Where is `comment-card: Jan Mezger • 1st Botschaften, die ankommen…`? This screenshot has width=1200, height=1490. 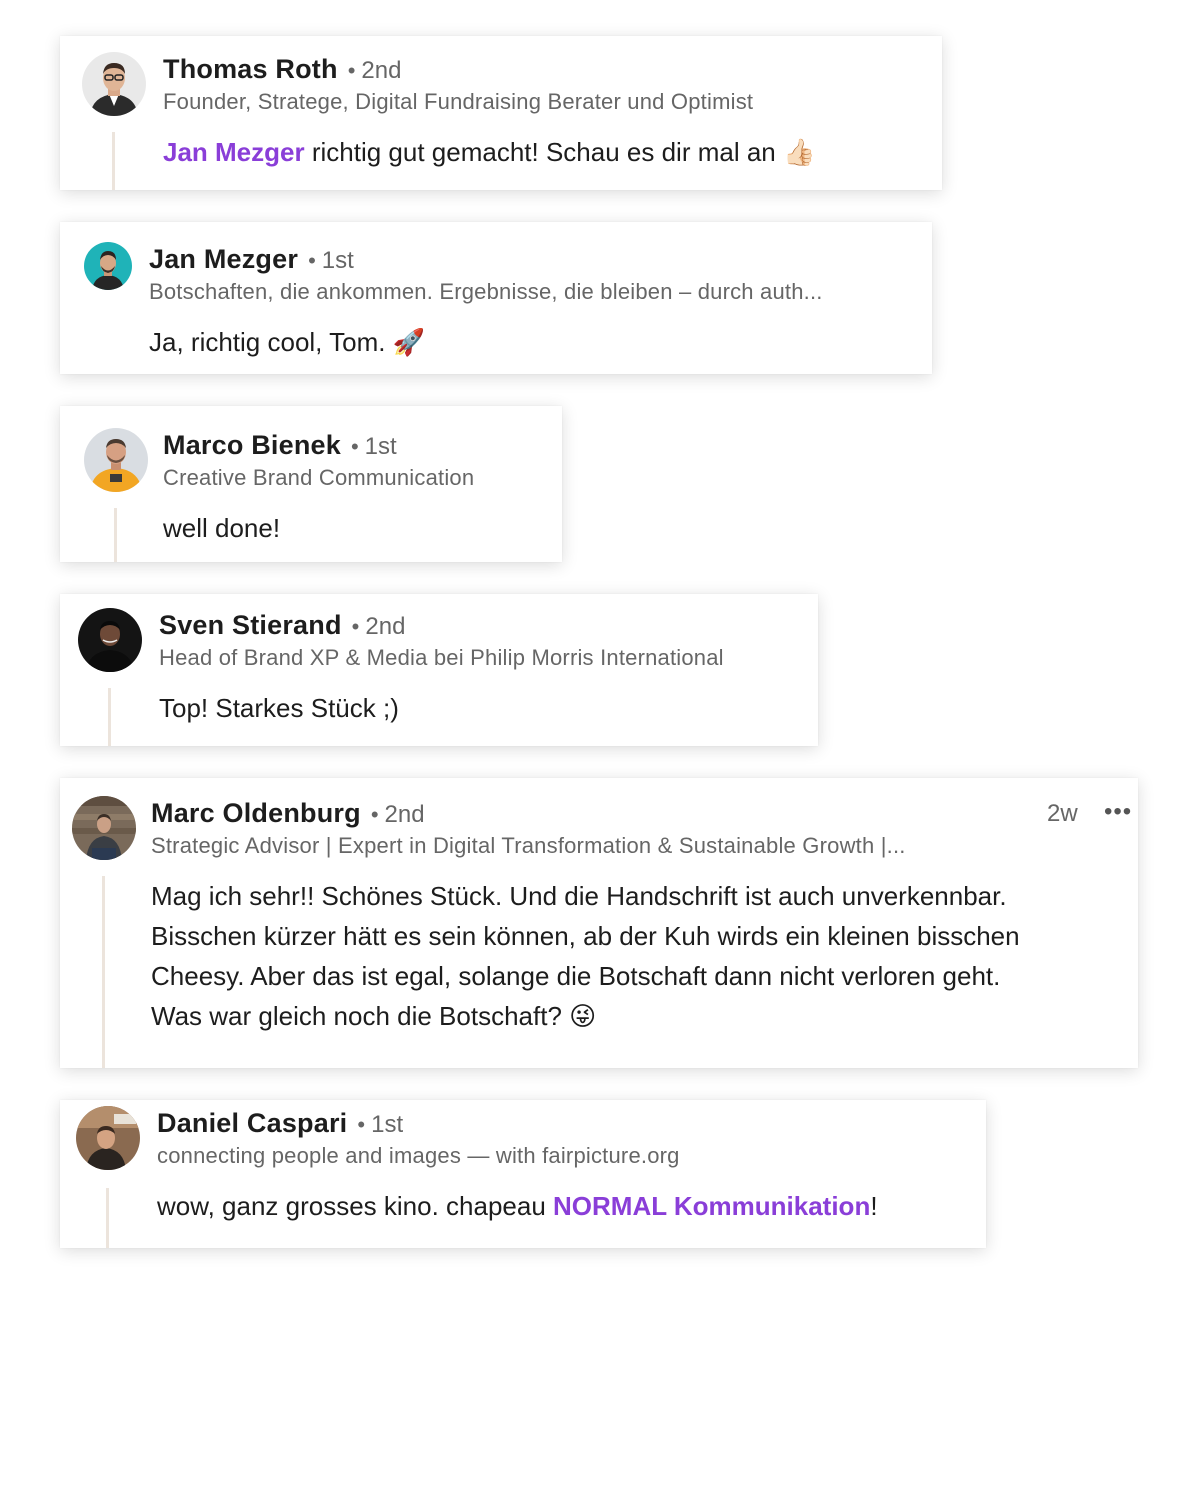 comment-card: Jan Mezger • 1st Botschaften, die ankommen… is located at coordinates (496, 298).